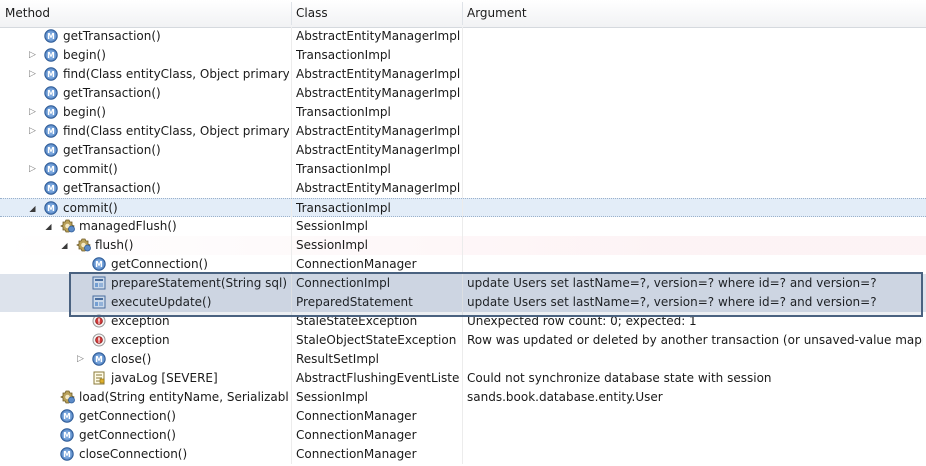 Image resolution: width=926 pixels, height=466 pixels. Describe the element at coordinates (145, 13) in the screenshot. I see `column-header-method: Method` at that location.